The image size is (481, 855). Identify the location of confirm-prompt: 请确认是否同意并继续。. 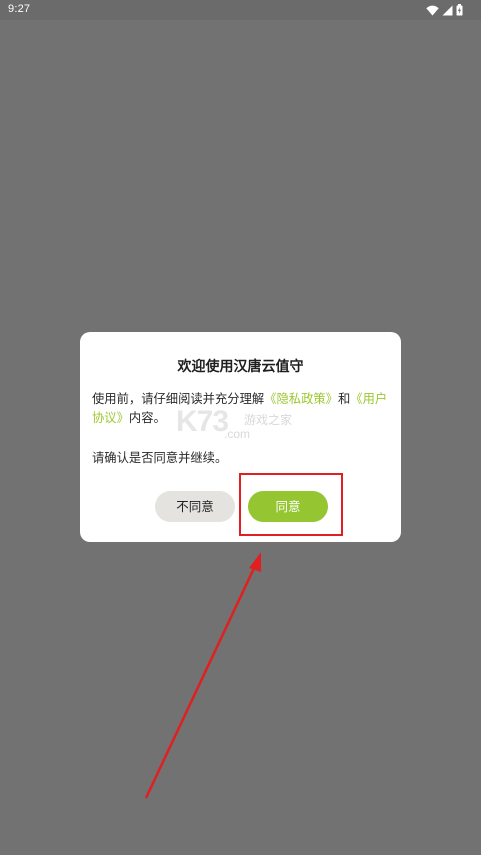
(160, 458).